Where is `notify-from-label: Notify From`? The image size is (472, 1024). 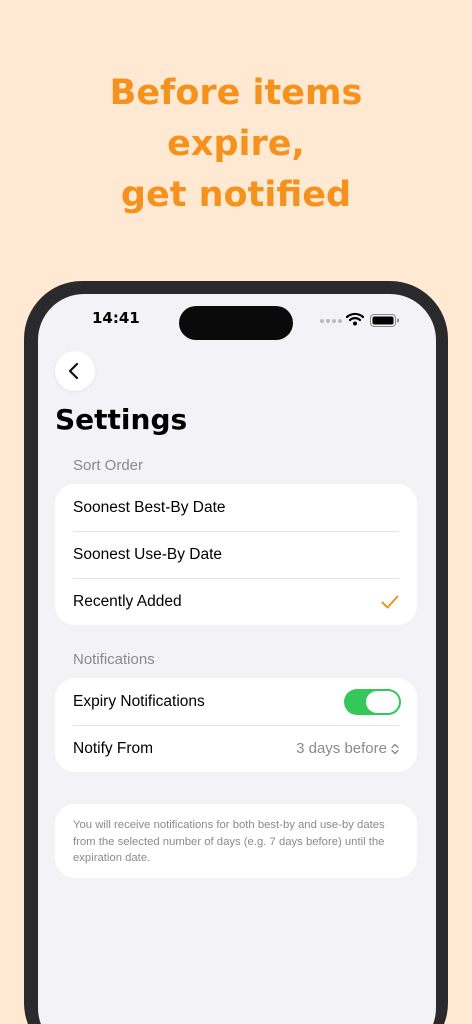 notify-from-label: Notify From is located at coordinates (113, 748).